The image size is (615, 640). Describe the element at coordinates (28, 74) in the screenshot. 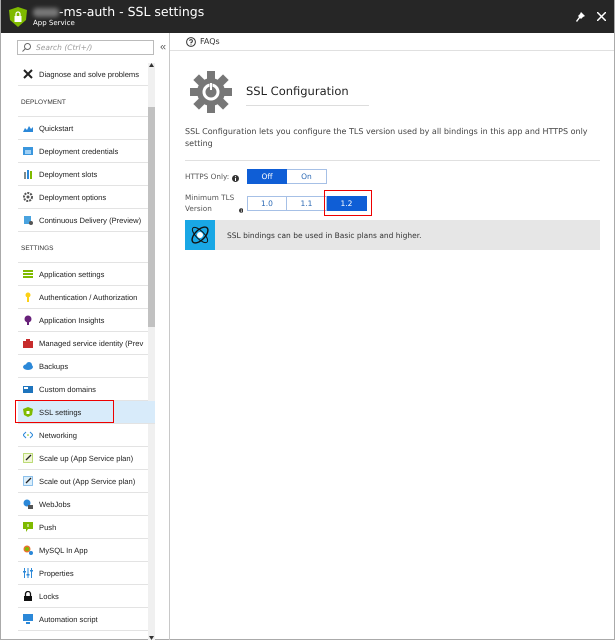

I see `wrench-icon` at that location.